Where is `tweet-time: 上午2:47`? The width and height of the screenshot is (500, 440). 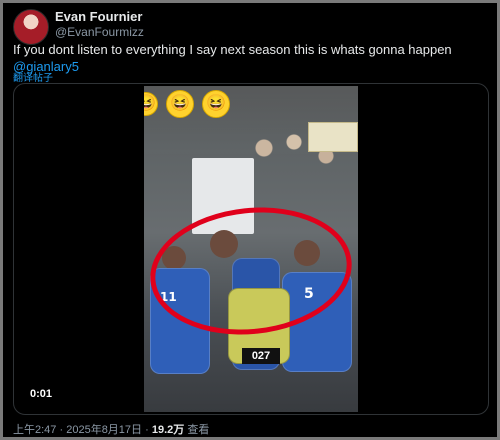
tweet-time: 上午2:47 is located at coordinates (34, 430).